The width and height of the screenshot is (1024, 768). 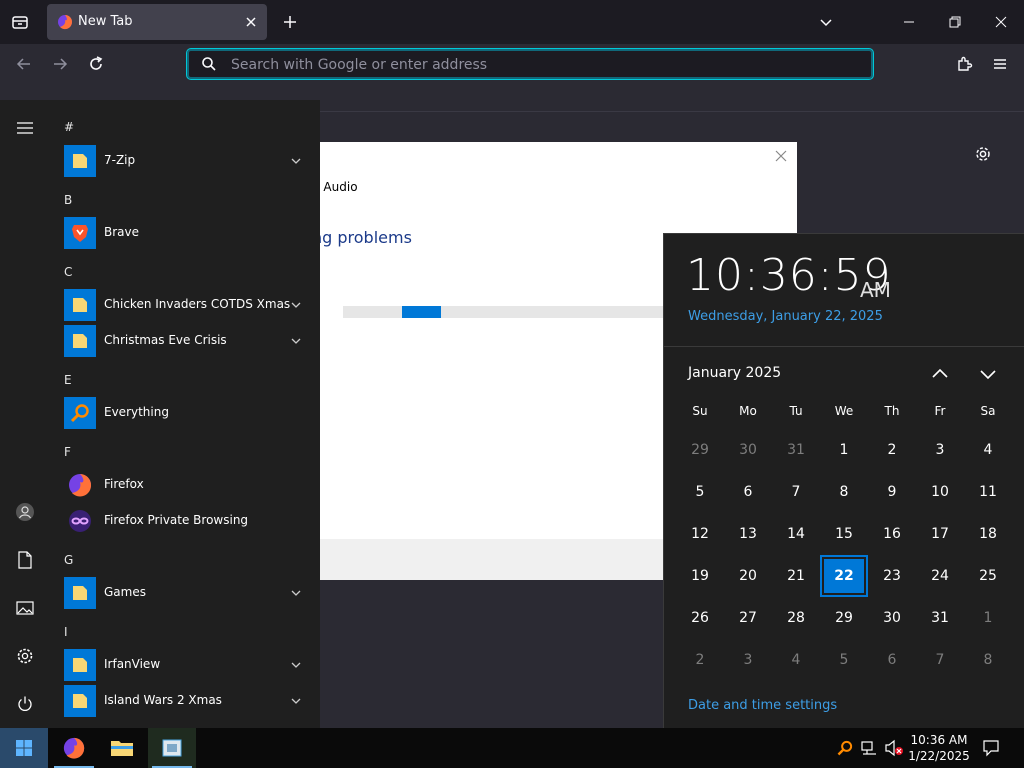 What do you see at coordinates (894, 750) in the screenshot?
I see `volume-muted-icon` at bounding box center [894, 750].